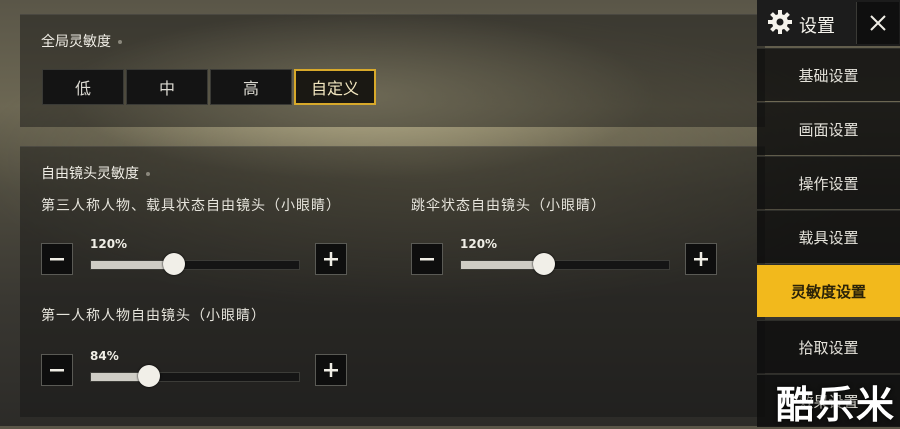 This screenshot has height=429, width=900. I want to click on first-person-slider, so click(195, 376).